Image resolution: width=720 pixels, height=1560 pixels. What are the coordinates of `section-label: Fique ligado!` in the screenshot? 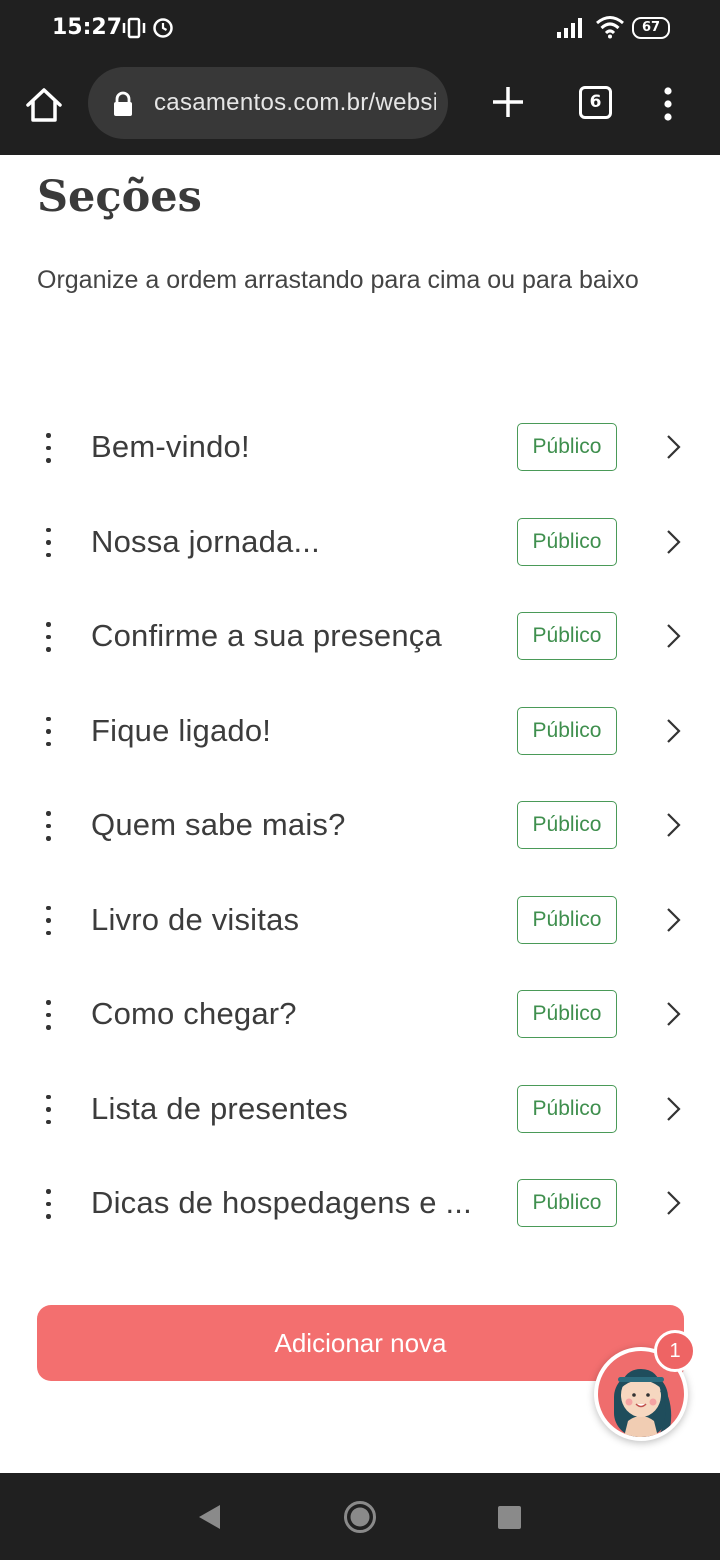 It's located at (181, 730).